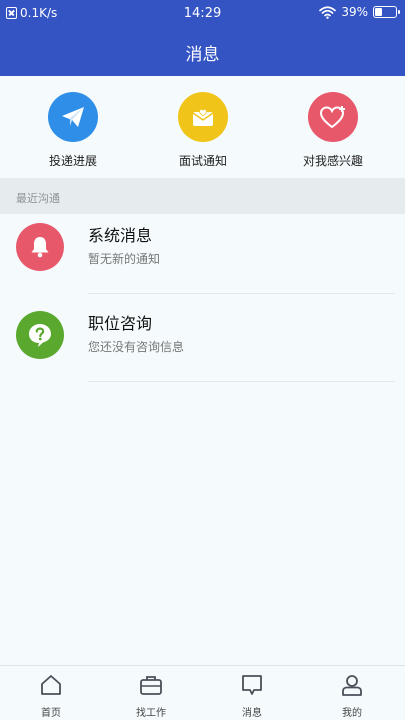  I want to click on status-bar: 0.1K/s 14:29 39%, so click(202, 14).